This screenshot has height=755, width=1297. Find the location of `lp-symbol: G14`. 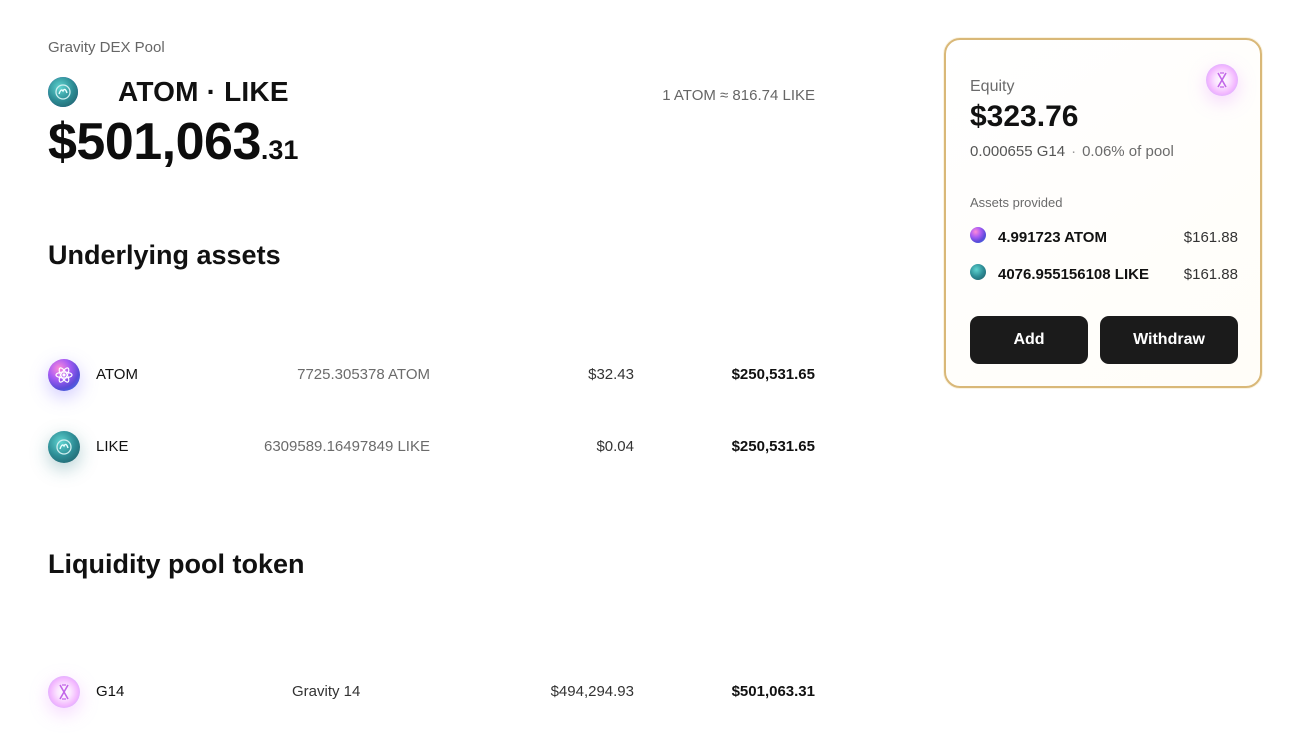

lp-symbol: G14 is located at coordinates (110, 691).